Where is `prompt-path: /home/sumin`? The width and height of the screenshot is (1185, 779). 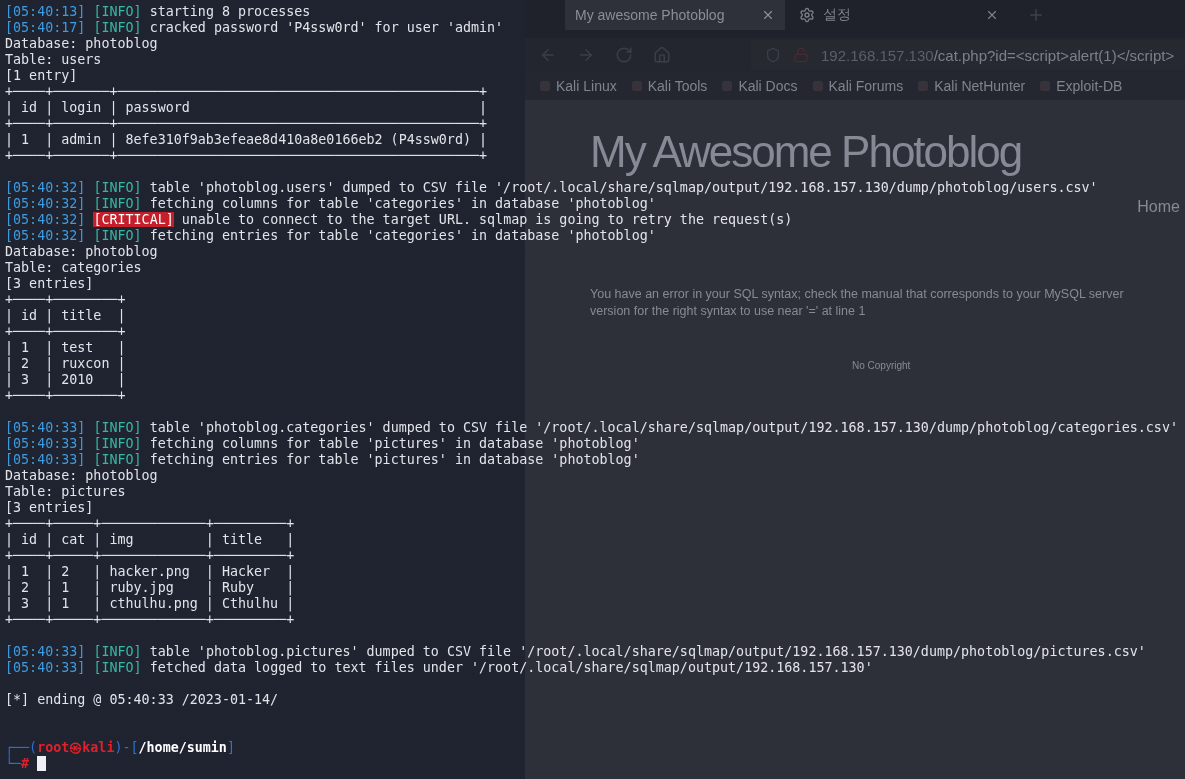 prompt-path: /home/sumin is located at coordinates (182, 747).